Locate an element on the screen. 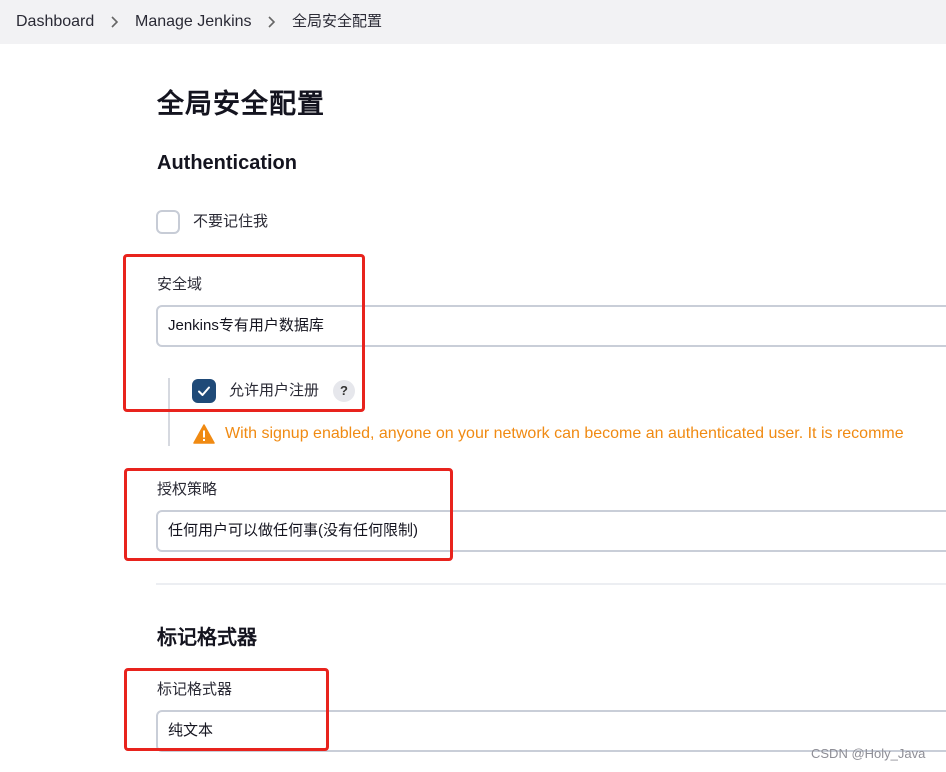 The image size is (946, 772). remember-me-checkbox is located at coordinates (168, 222).